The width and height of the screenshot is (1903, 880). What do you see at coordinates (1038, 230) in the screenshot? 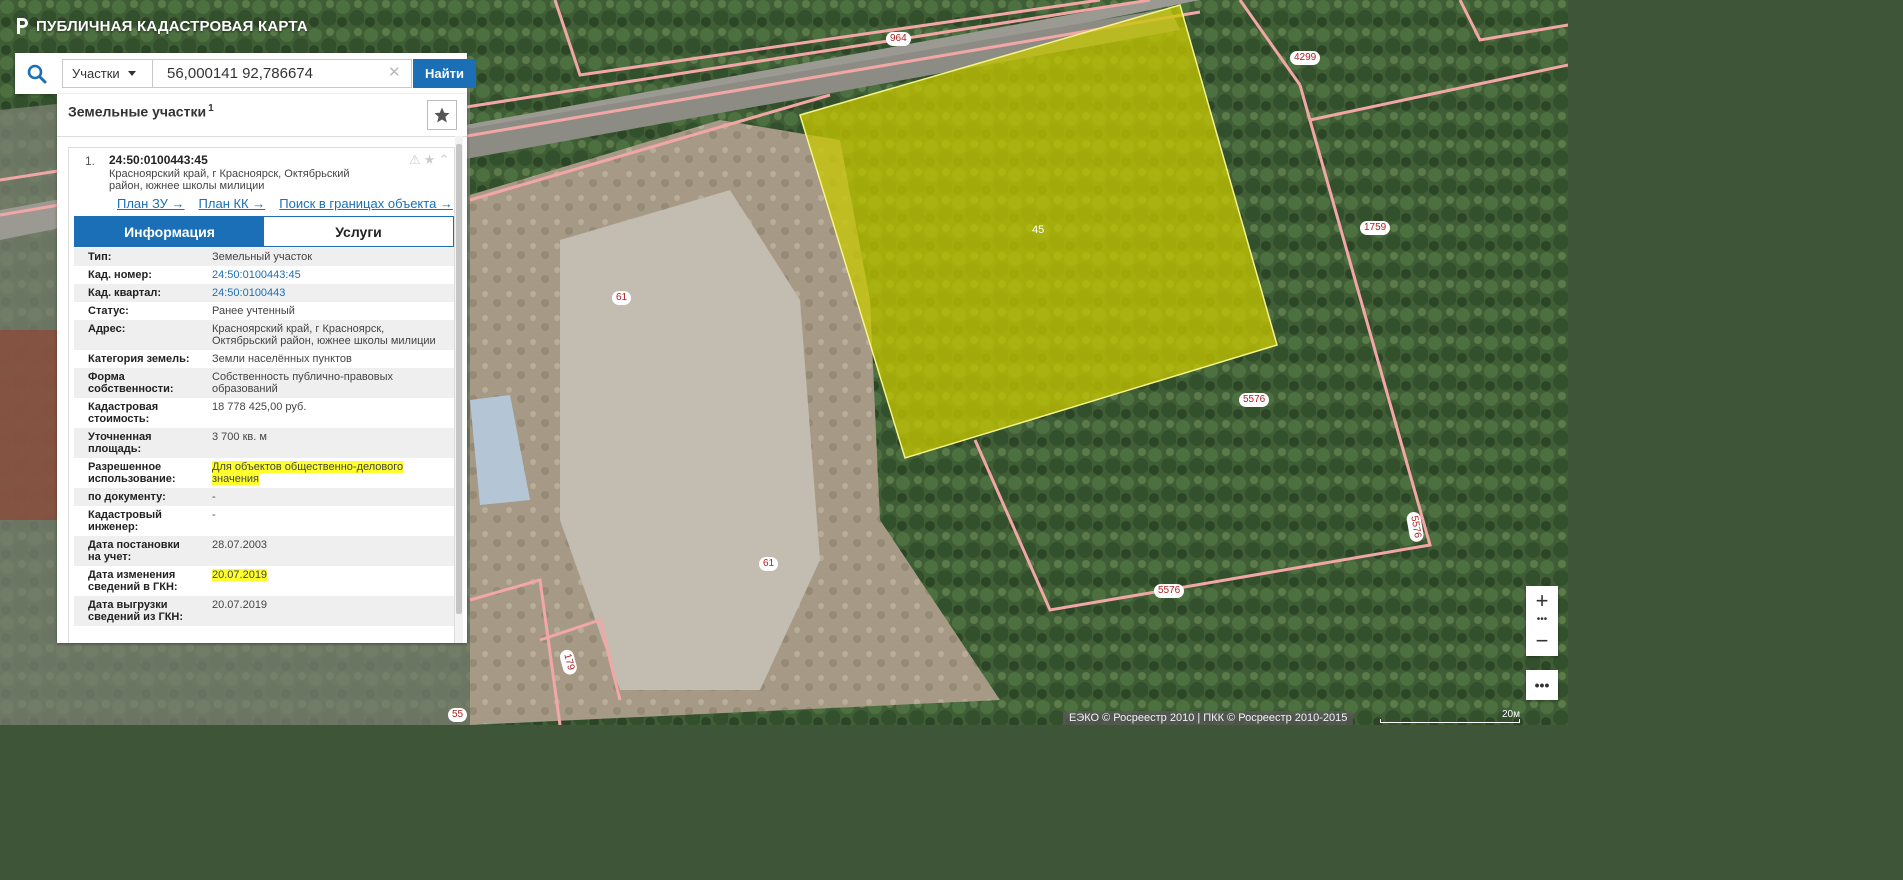
I see `selected-parcel-label: 45` at bounding box center [1038, 230].